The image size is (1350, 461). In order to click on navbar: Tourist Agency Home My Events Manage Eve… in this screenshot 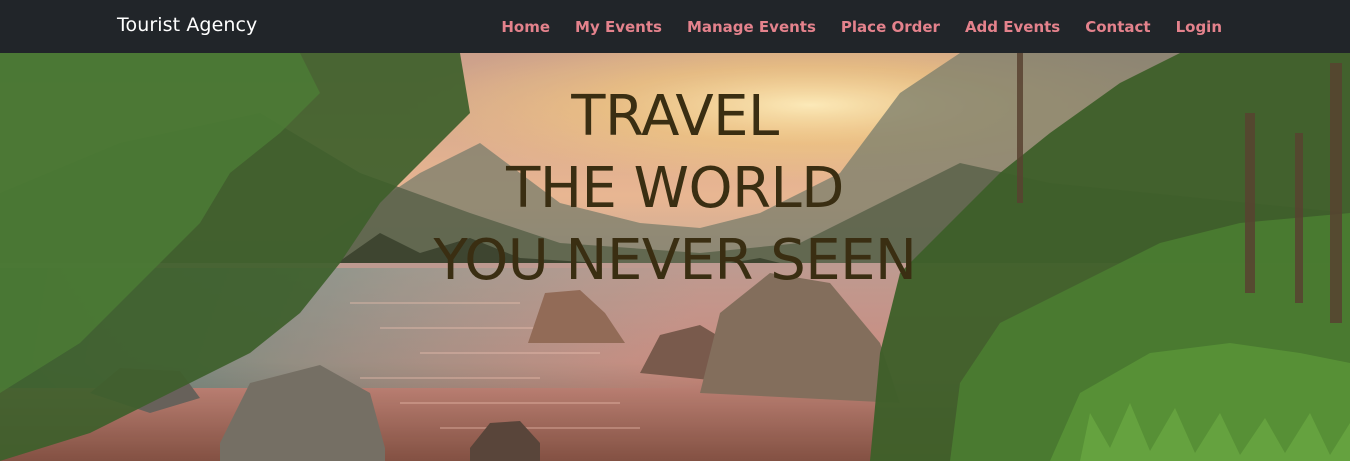, I will do `click(675, 26)`.